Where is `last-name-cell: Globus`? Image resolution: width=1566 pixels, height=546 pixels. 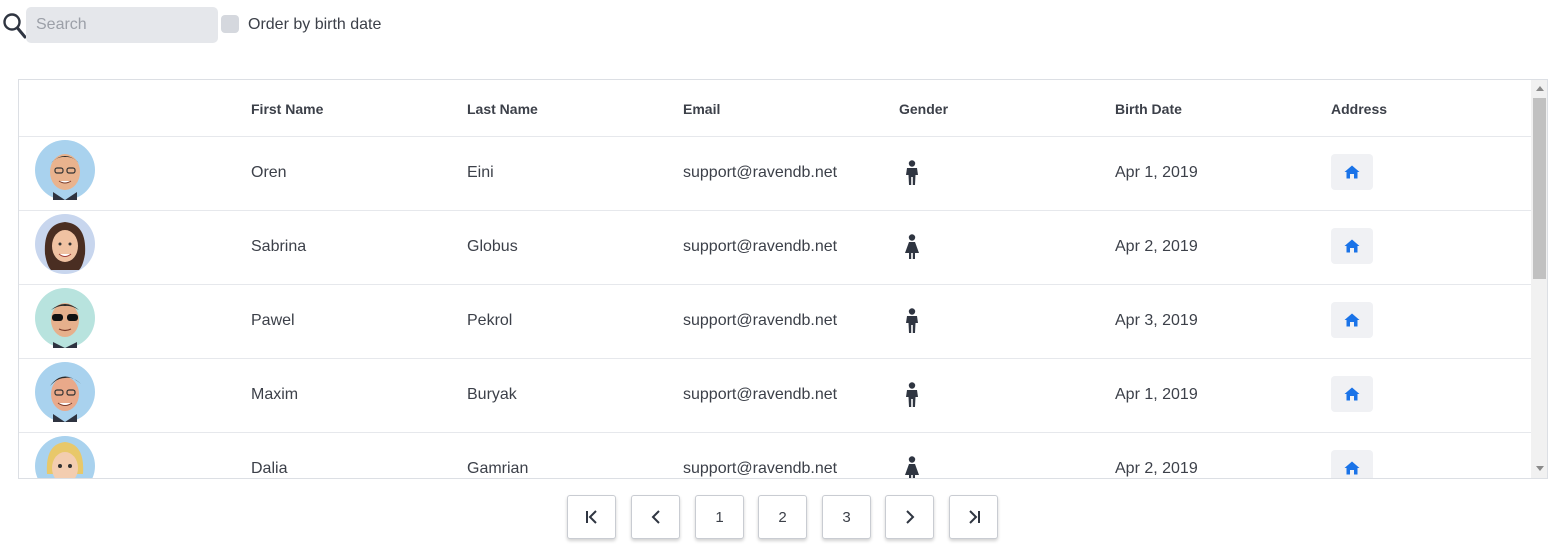
last-name-cell: Globus is located at coordinates (492, 246).